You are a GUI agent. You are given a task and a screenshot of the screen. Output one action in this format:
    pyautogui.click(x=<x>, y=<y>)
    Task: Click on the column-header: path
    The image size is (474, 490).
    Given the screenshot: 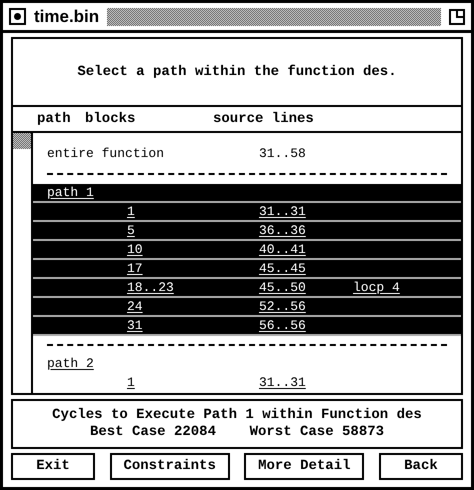 What is the action you would take?
    pyautogui.click(x=54, y=118)
    